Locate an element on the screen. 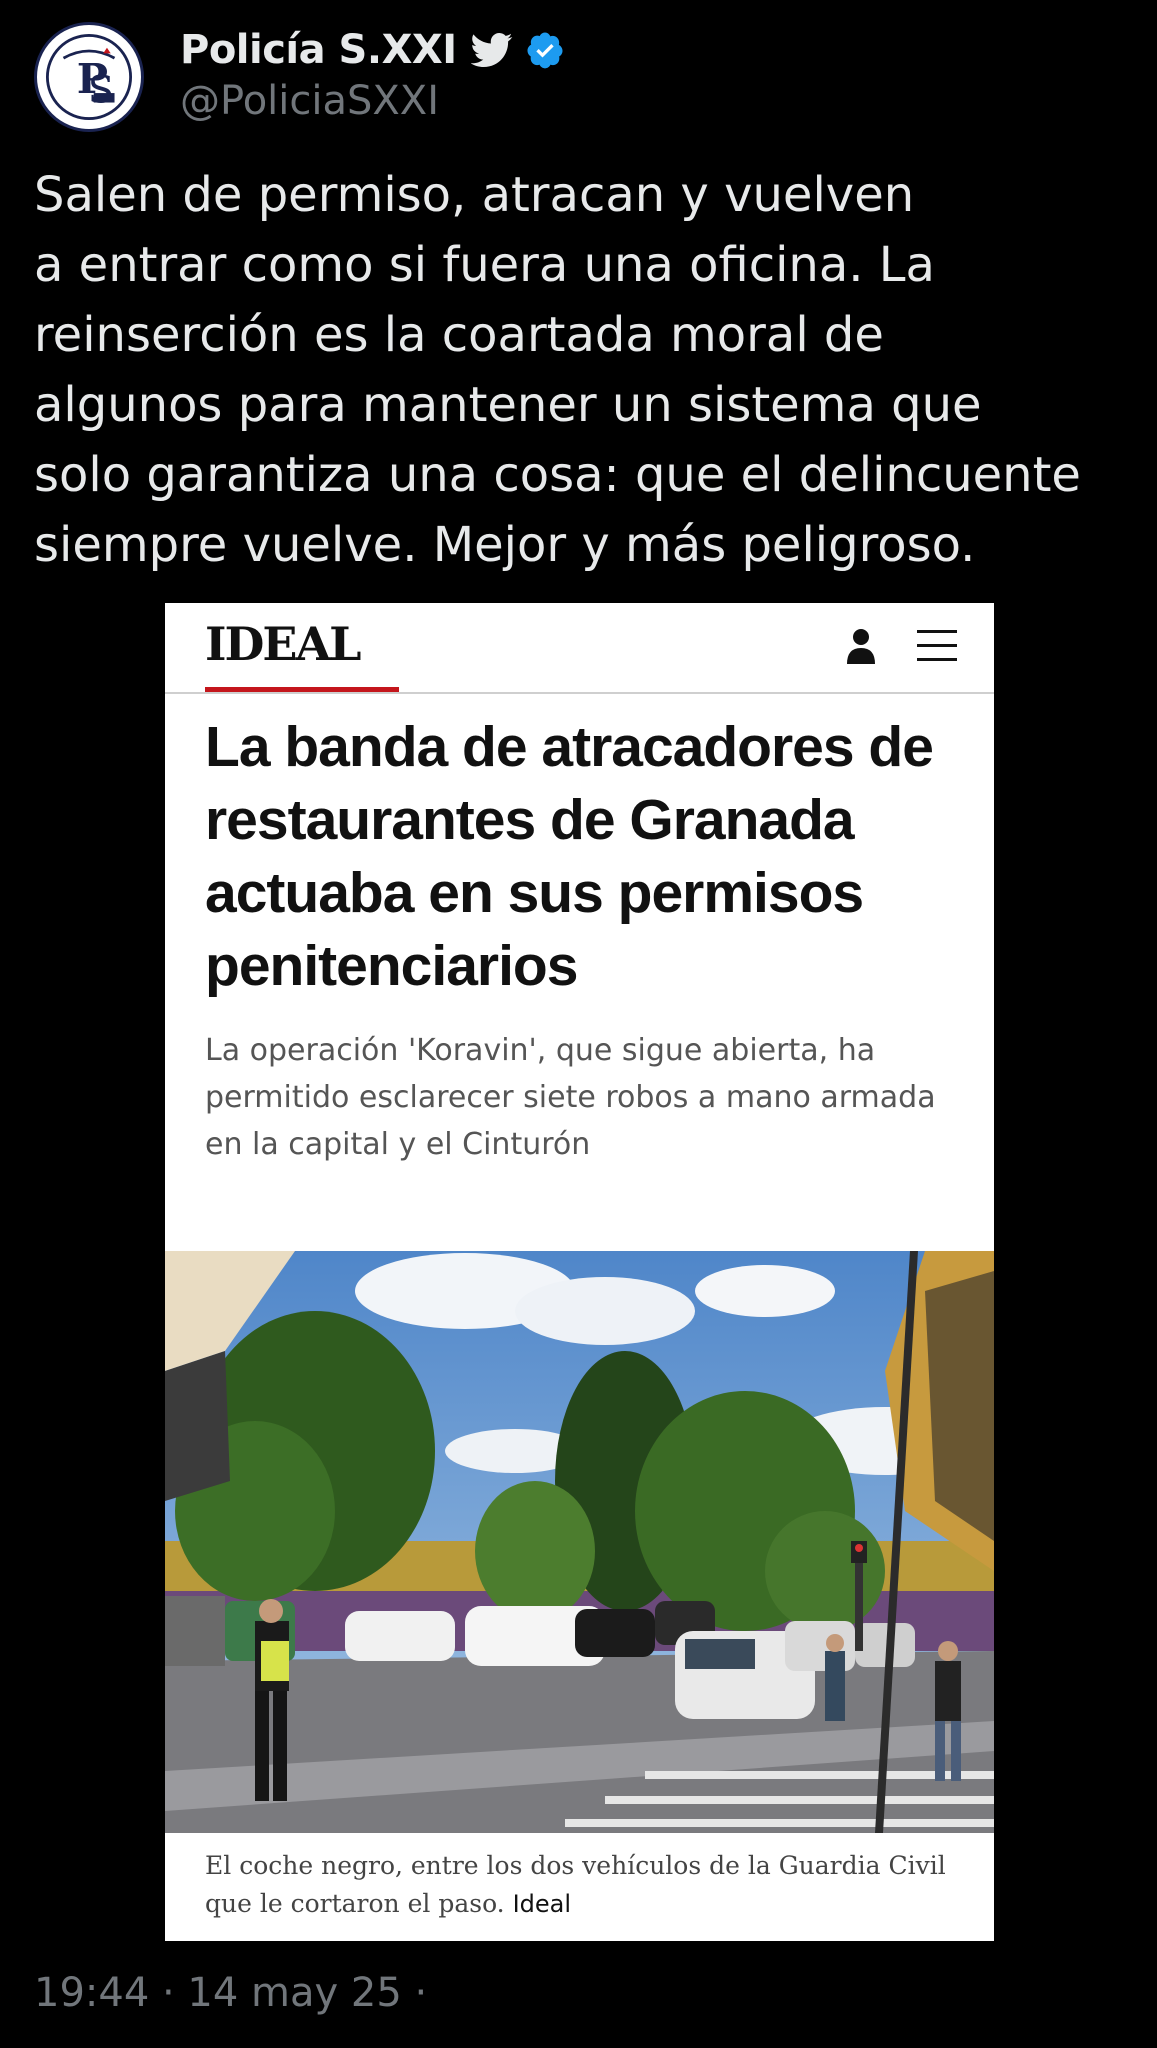 The height and width of the screenshot is (2048, 1157). ideal-logo: IDEAL is located at coordinates (283, 644).